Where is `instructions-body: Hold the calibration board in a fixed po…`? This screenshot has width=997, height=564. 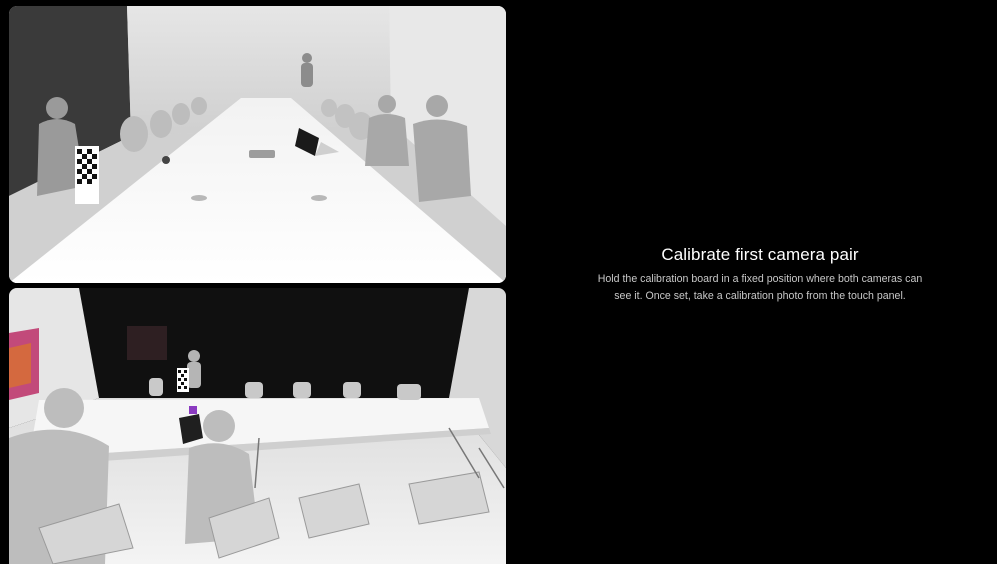
instructions-body: Hold the calibration board in a fixed po… is located at coordinates (760, 287).